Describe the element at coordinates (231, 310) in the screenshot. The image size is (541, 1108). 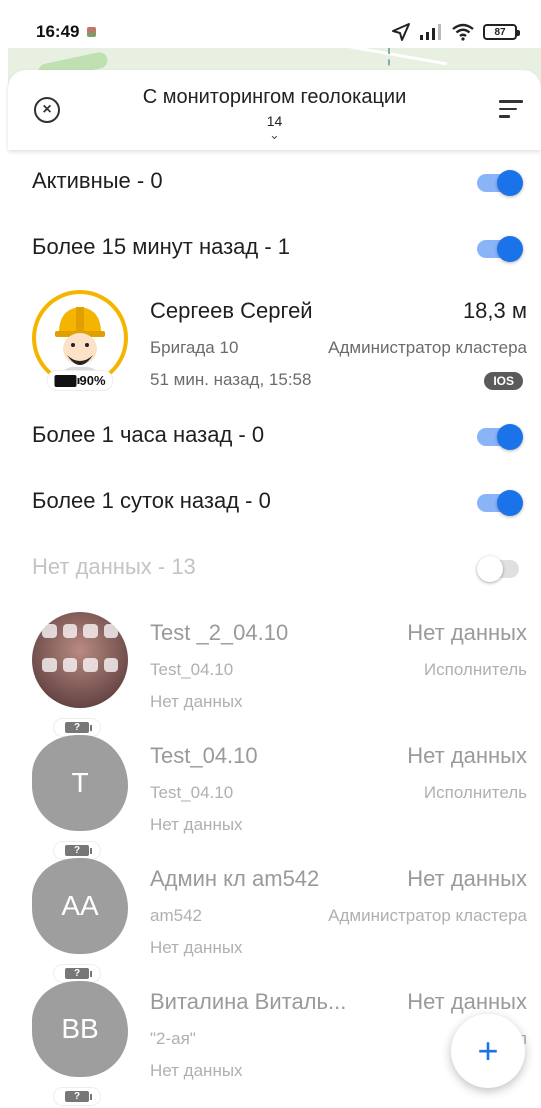
I see `user-name: Сергеев Сергей` at that location.